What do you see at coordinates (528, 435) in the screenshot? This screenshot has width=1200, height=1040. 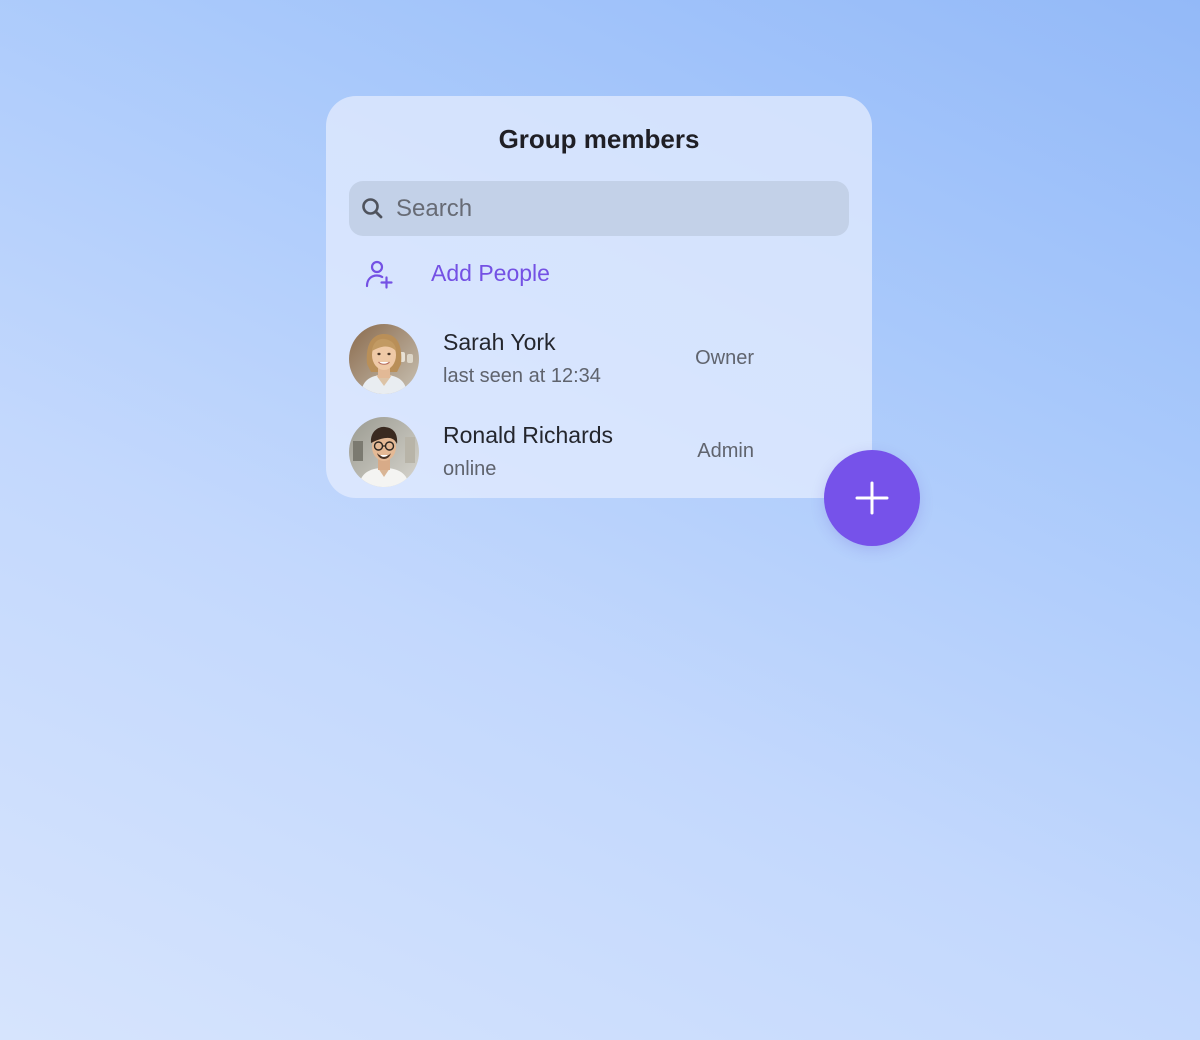 I see `member-name: Ronald Richards` at bounding box center [528, 435].